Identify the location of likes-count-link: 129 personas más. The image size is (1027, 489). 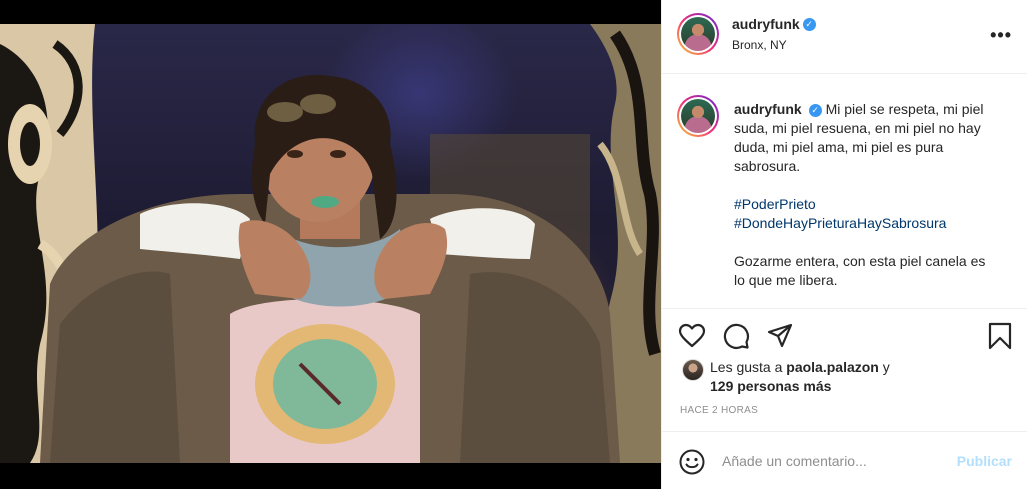
(770, 386).